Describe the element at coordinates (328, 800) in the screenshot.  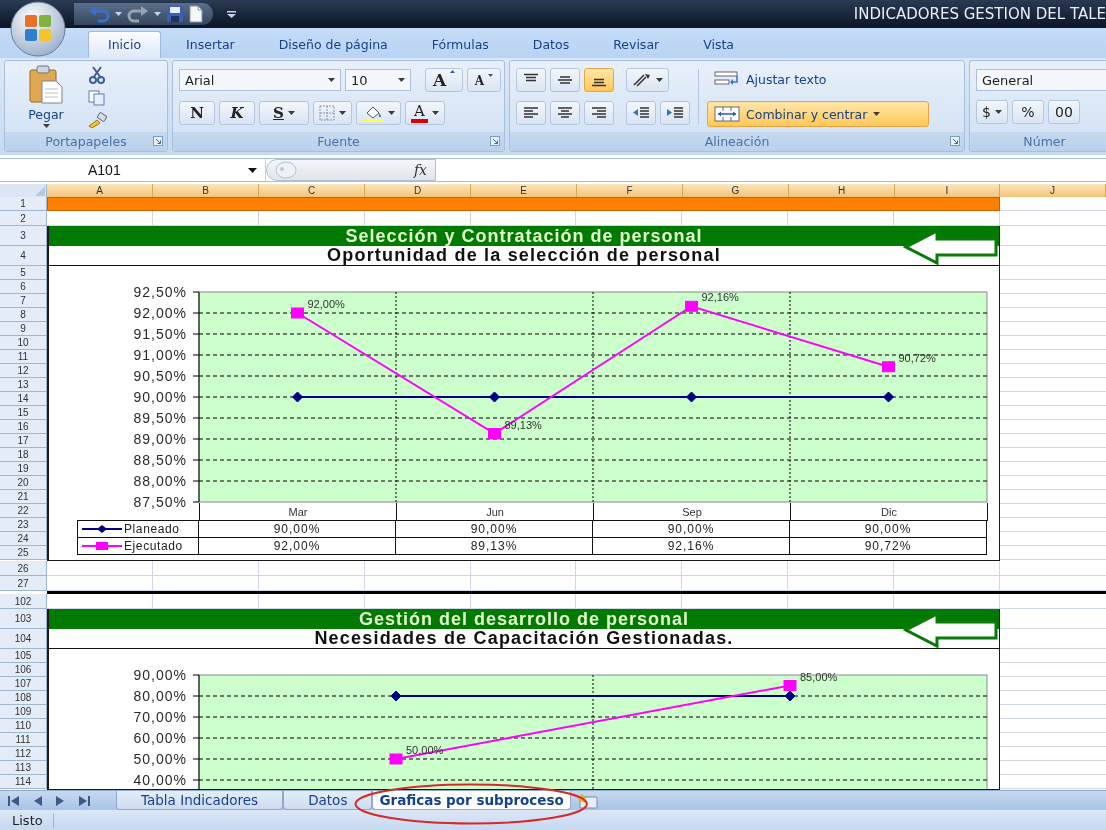
I see `sheet-tab: Datos` at that location.